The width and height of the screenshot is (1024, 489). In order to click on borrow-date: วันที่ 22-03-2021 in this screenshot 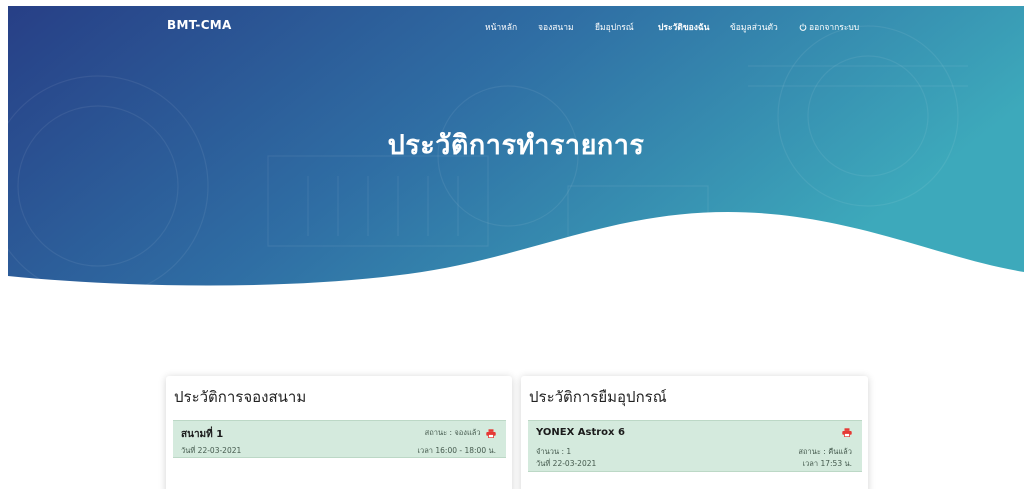, I will do `click(566, 463)`.